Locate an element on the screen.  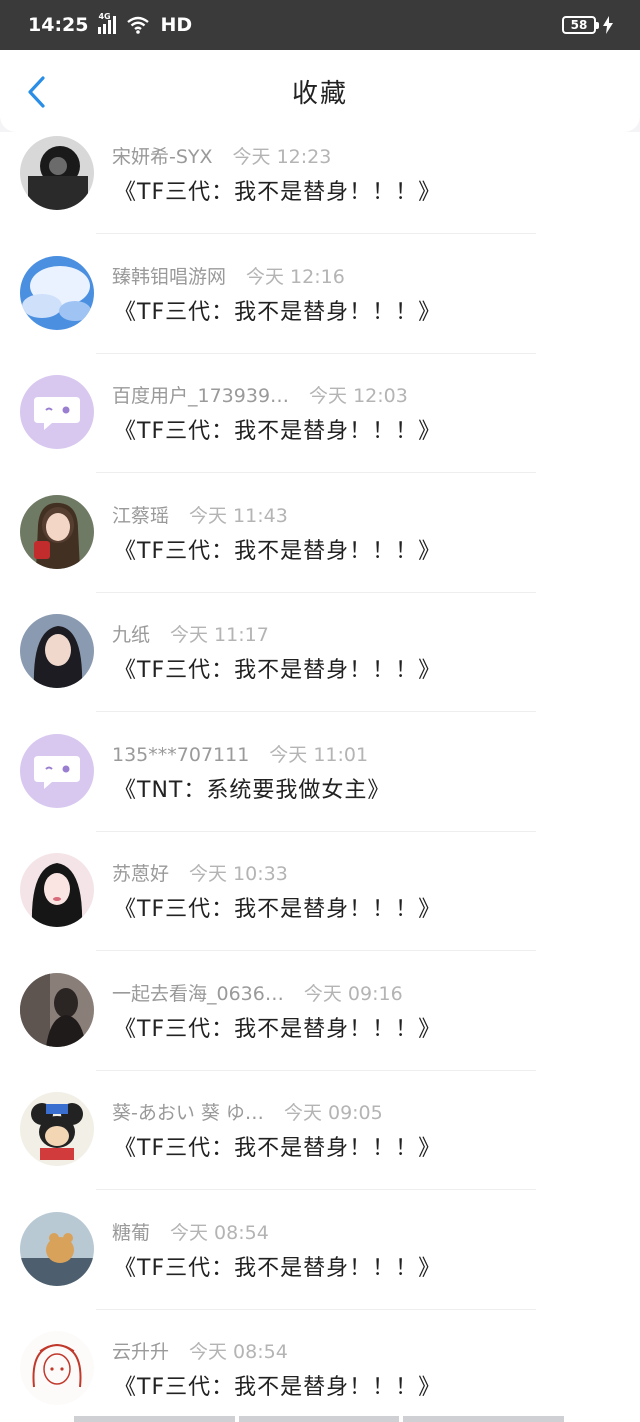
favorite-item: 臻韩钼唱游网 今天 12:16 《TF三代：我不是替身！！！》 is located at coordinates (320, 312).